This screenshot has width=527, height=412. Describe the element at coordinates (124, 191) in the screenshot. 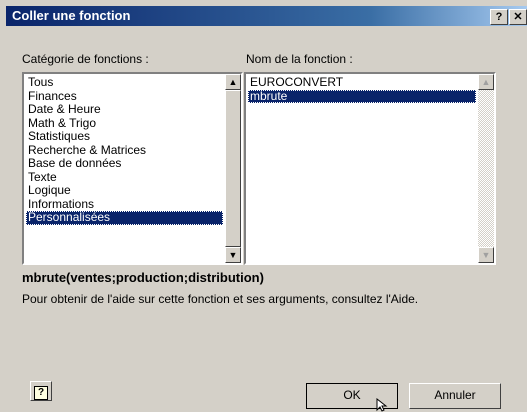

I see `list-item: Logique` at that location.